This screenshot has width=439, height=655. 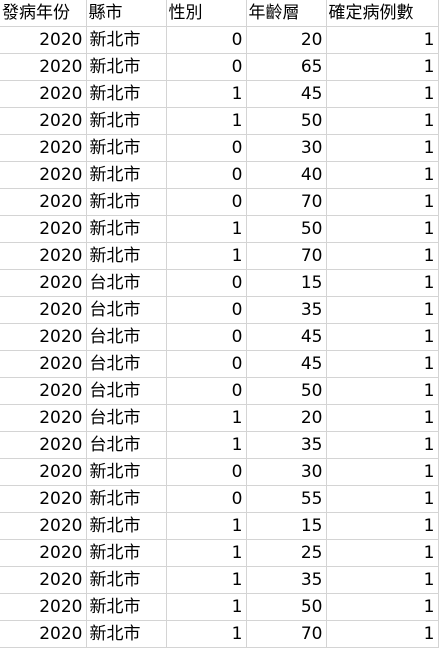 I want to click on header-cell-onset-year: 發病年份, so click(x=43, y=13).